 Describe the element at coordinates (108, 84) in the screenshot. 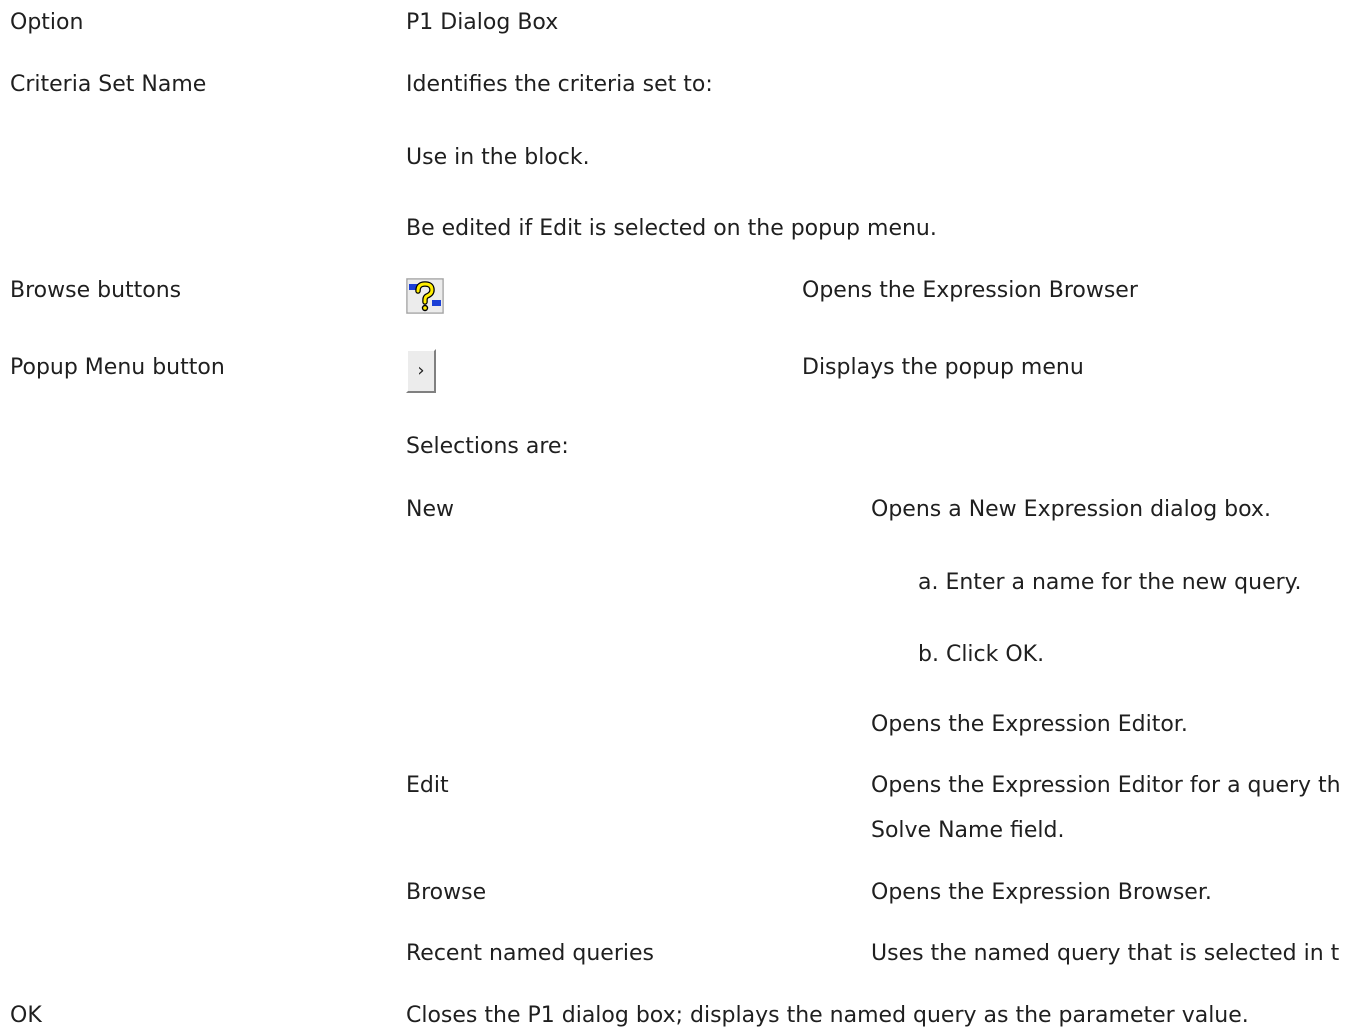

I see `criteria-set-name-label: Criteria Set Name` at that location.